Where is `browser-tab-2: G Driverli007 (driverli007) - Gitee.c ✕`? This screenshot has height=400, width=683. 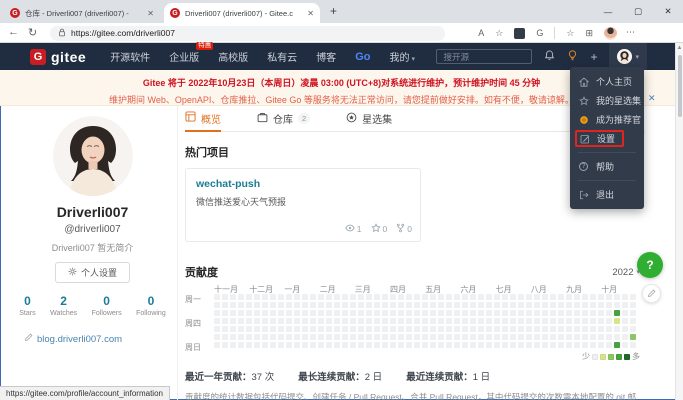 browser-tab-2: G Driverli007 (driverli007) - Gitee.c ✕ is located at coordinates (242, 13).